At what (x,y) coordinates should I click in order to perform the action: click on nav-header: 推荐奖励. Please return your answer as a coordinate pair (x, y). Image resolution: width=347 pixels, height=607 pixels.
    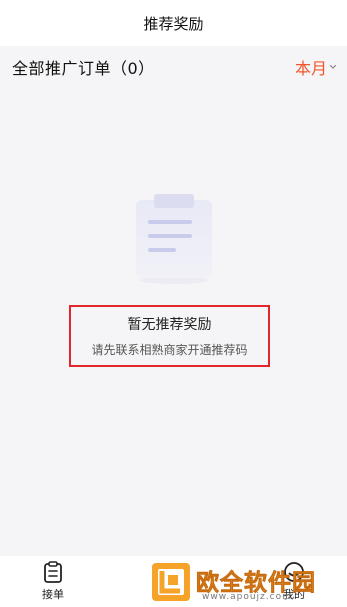
    Looking at the image, I should click on (173, 23).